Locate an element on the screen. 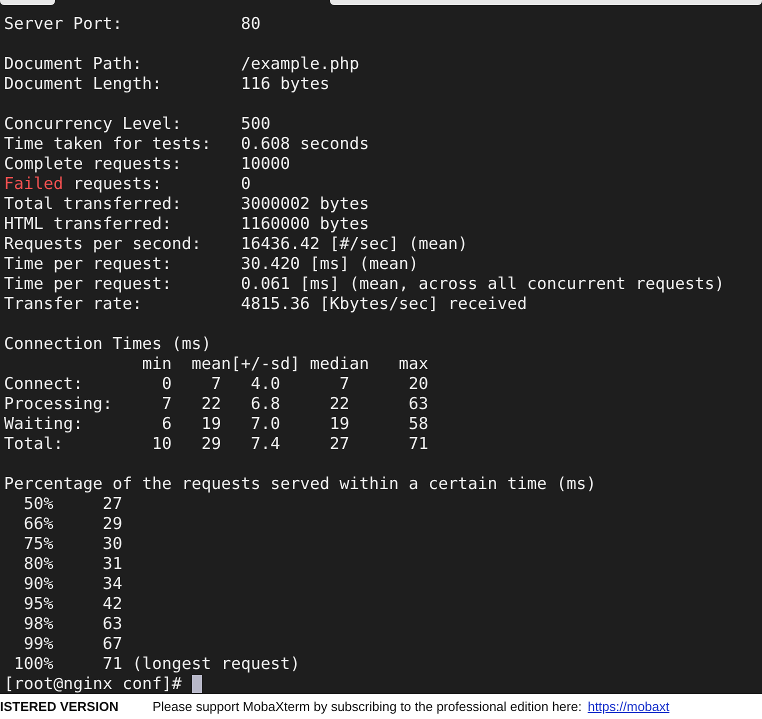 The width and height of the screenshot is (762, 719). terminal-line: Time per request: 0.061 [ms] (mean, across all concurrent requests) is located at coordinates (364, 284).